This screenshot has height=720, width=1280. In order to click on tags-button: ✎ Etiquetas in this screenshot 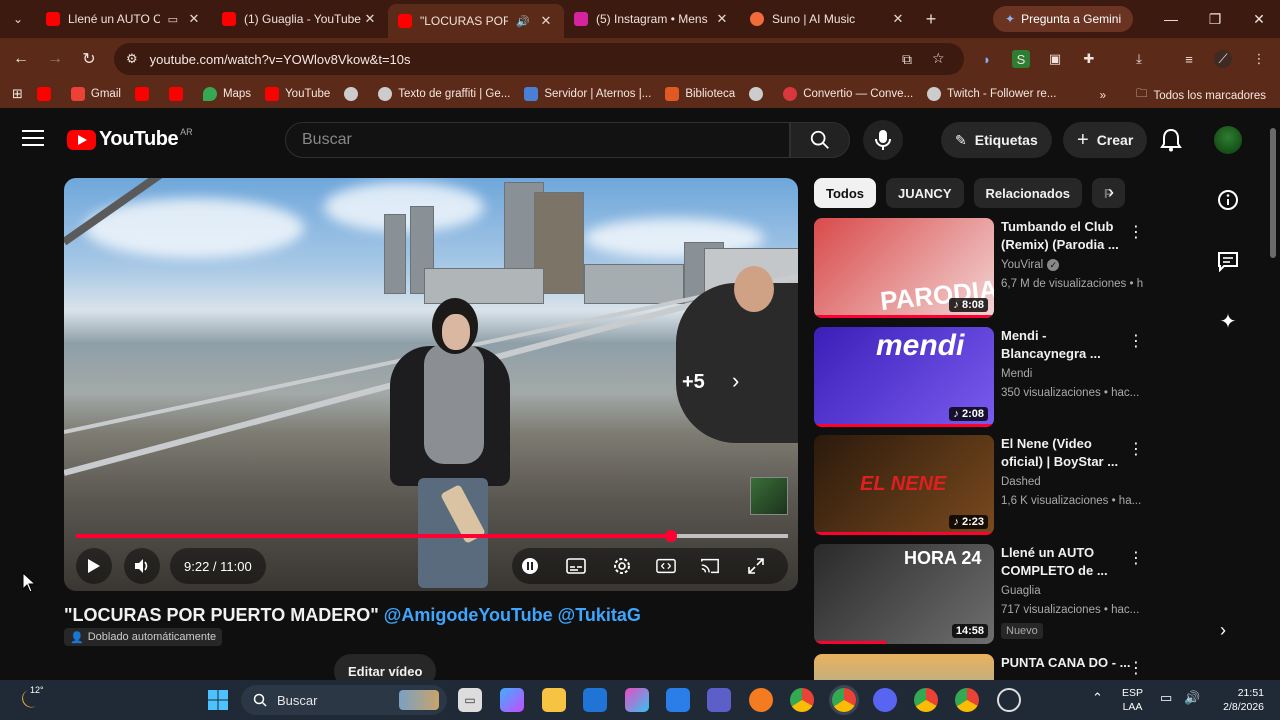, I will do `click(996, 140)`.